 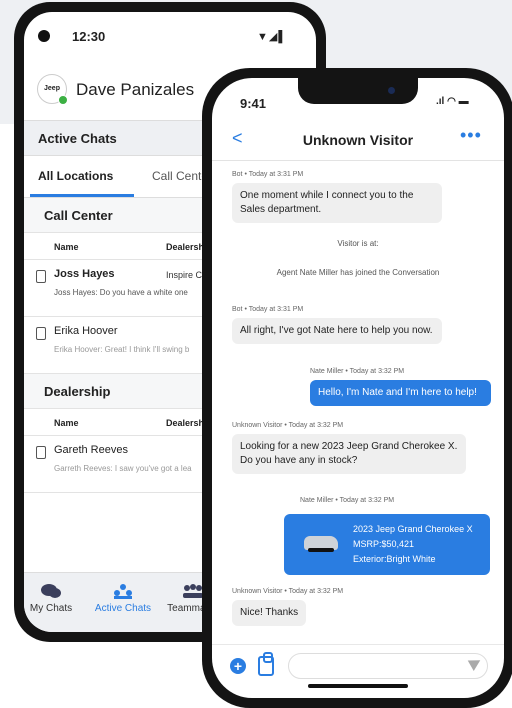 What do you see at coordinates (400, 393) in the screenshot?
I see `message-bubble-outgoing: Hello, I'm Nate and I'm here to help!` at bounding box center [400, 393].